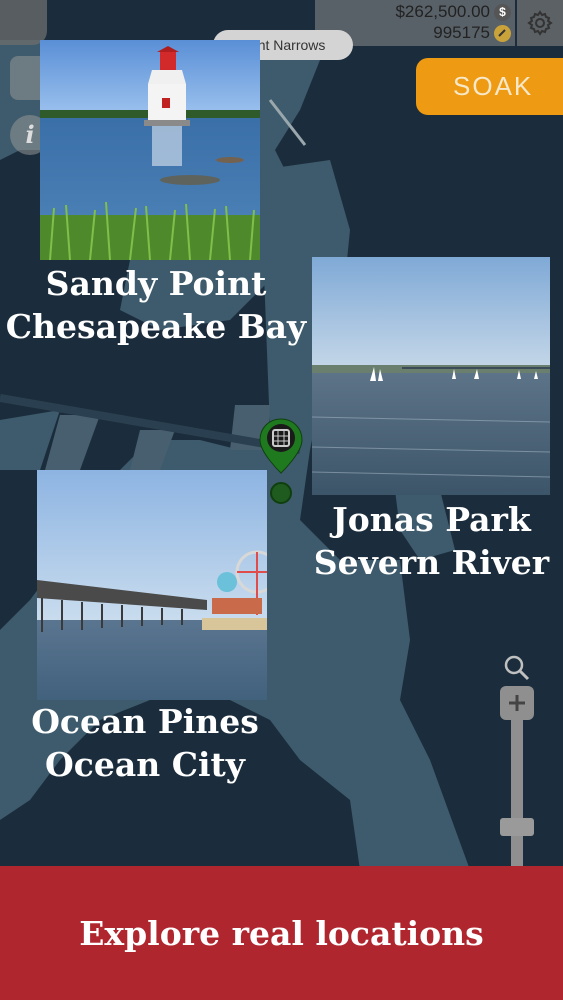 This screenshot has height=1000, width=563. What do you see at coordinates (431, 519) in the screenshot?
I see `caption-line: Jonas Park` at bounding box center [431, 519].